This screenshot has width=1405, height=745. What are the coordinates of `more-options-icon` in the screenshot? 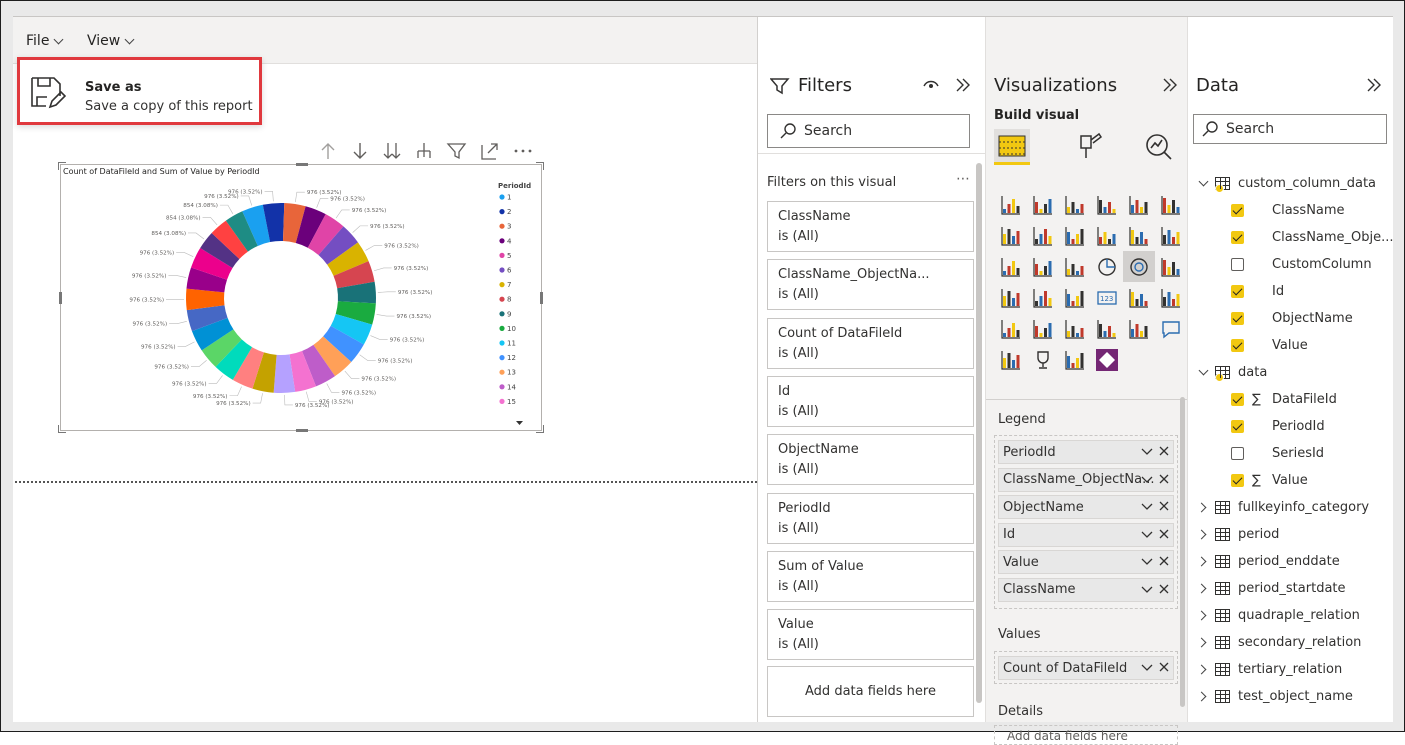 It's located at (523, 151).